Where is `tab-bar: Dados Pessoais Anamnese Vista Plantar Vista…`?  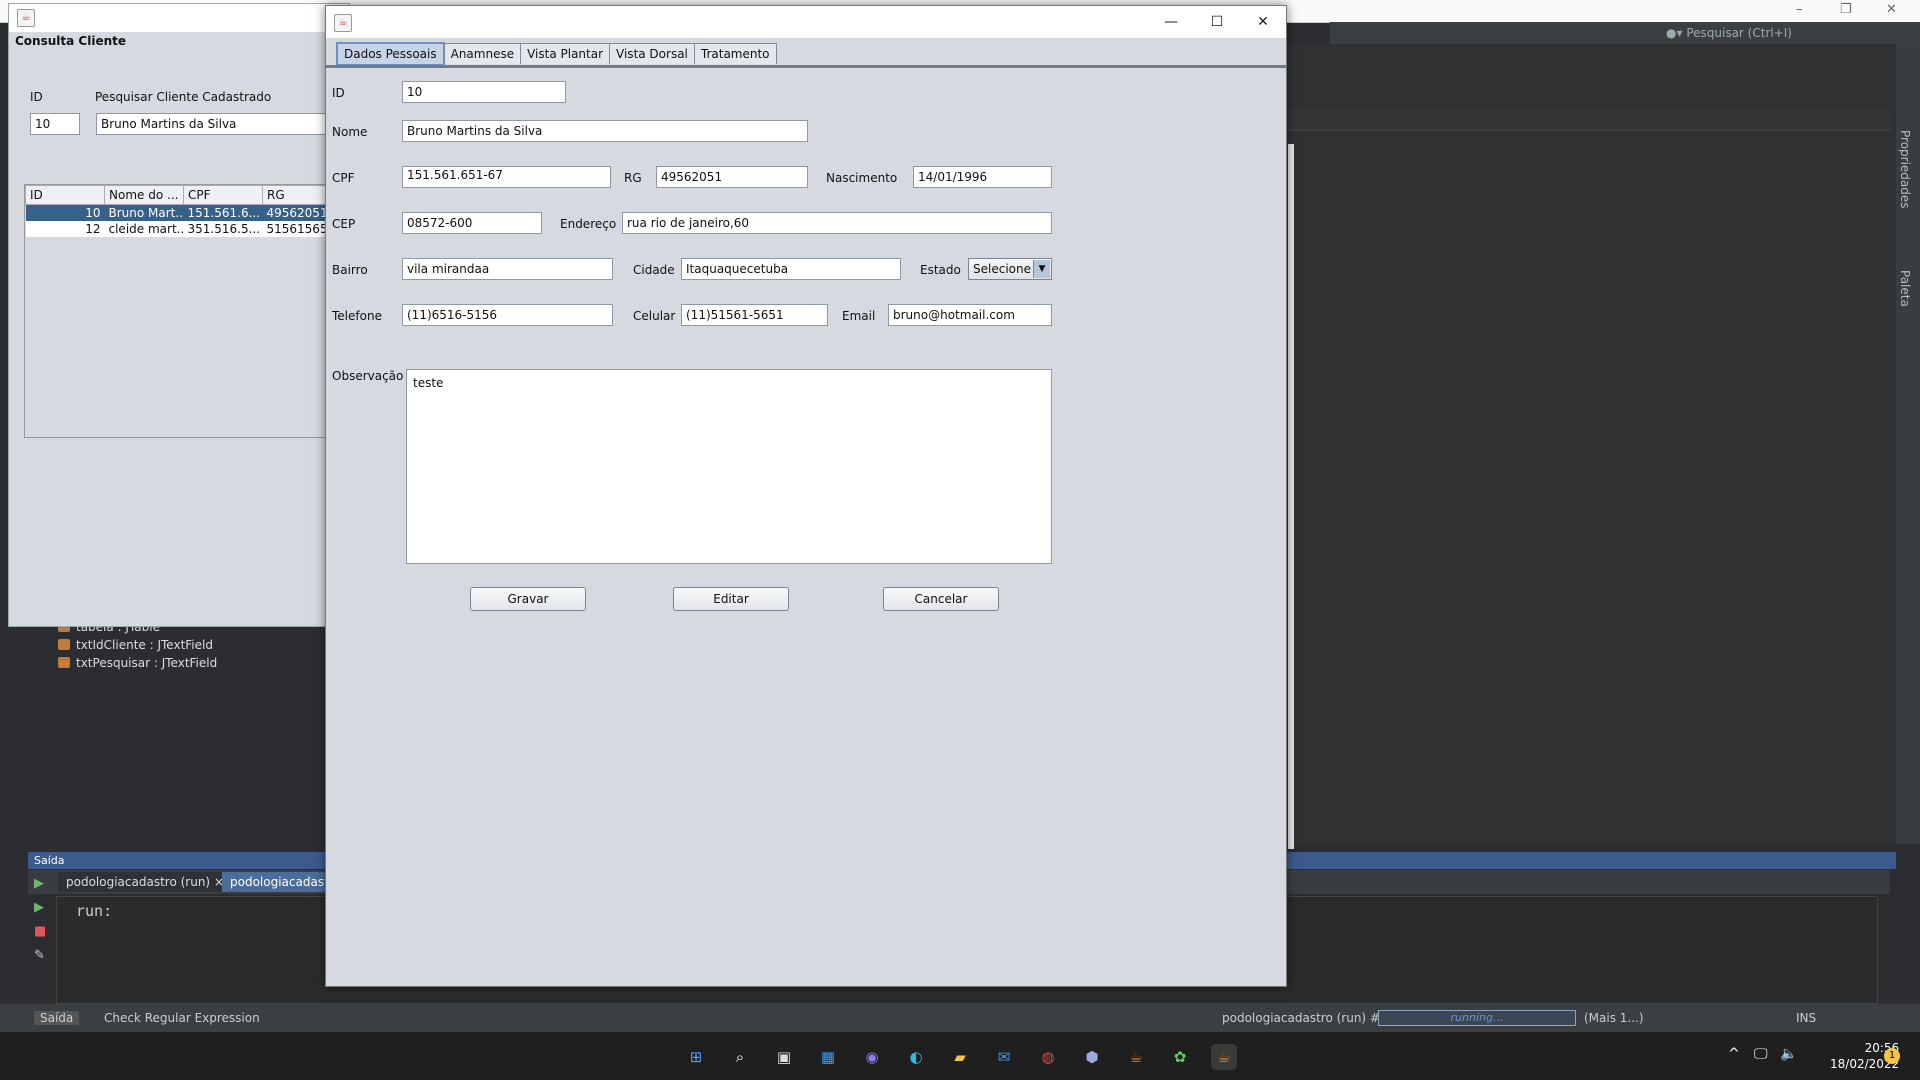 tab-bar: Dados Pessoais Anamnese Vista Plantar Vista… is located at coordinates (556, 54).